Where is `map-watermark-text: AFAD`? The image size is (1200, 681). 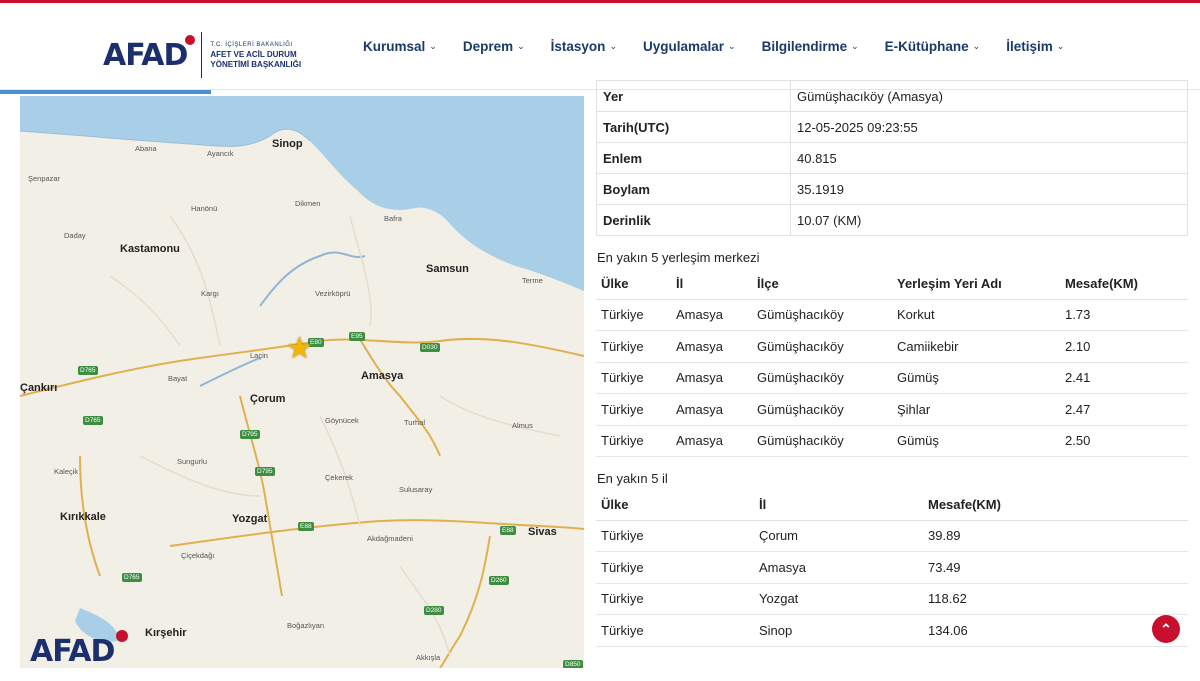
map-watermark-text: AFAD is located at coordinates (72, 651).